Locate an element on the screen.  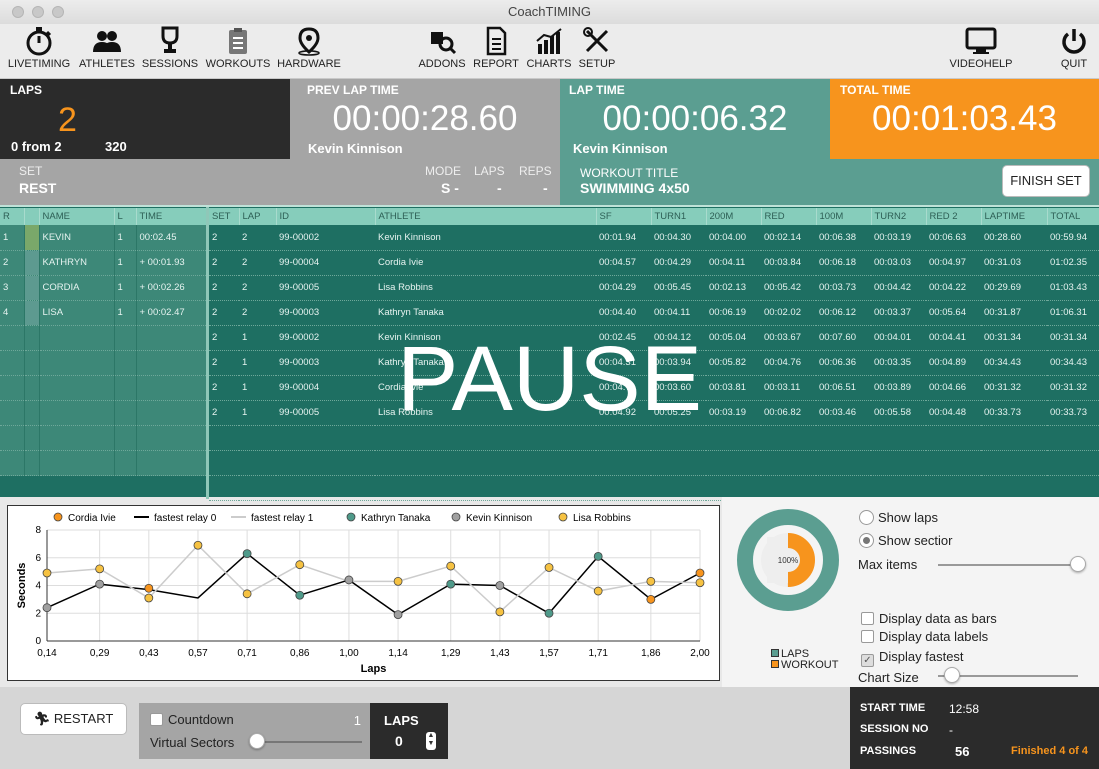
passings-header: SF is located at coordinates (624, 216).